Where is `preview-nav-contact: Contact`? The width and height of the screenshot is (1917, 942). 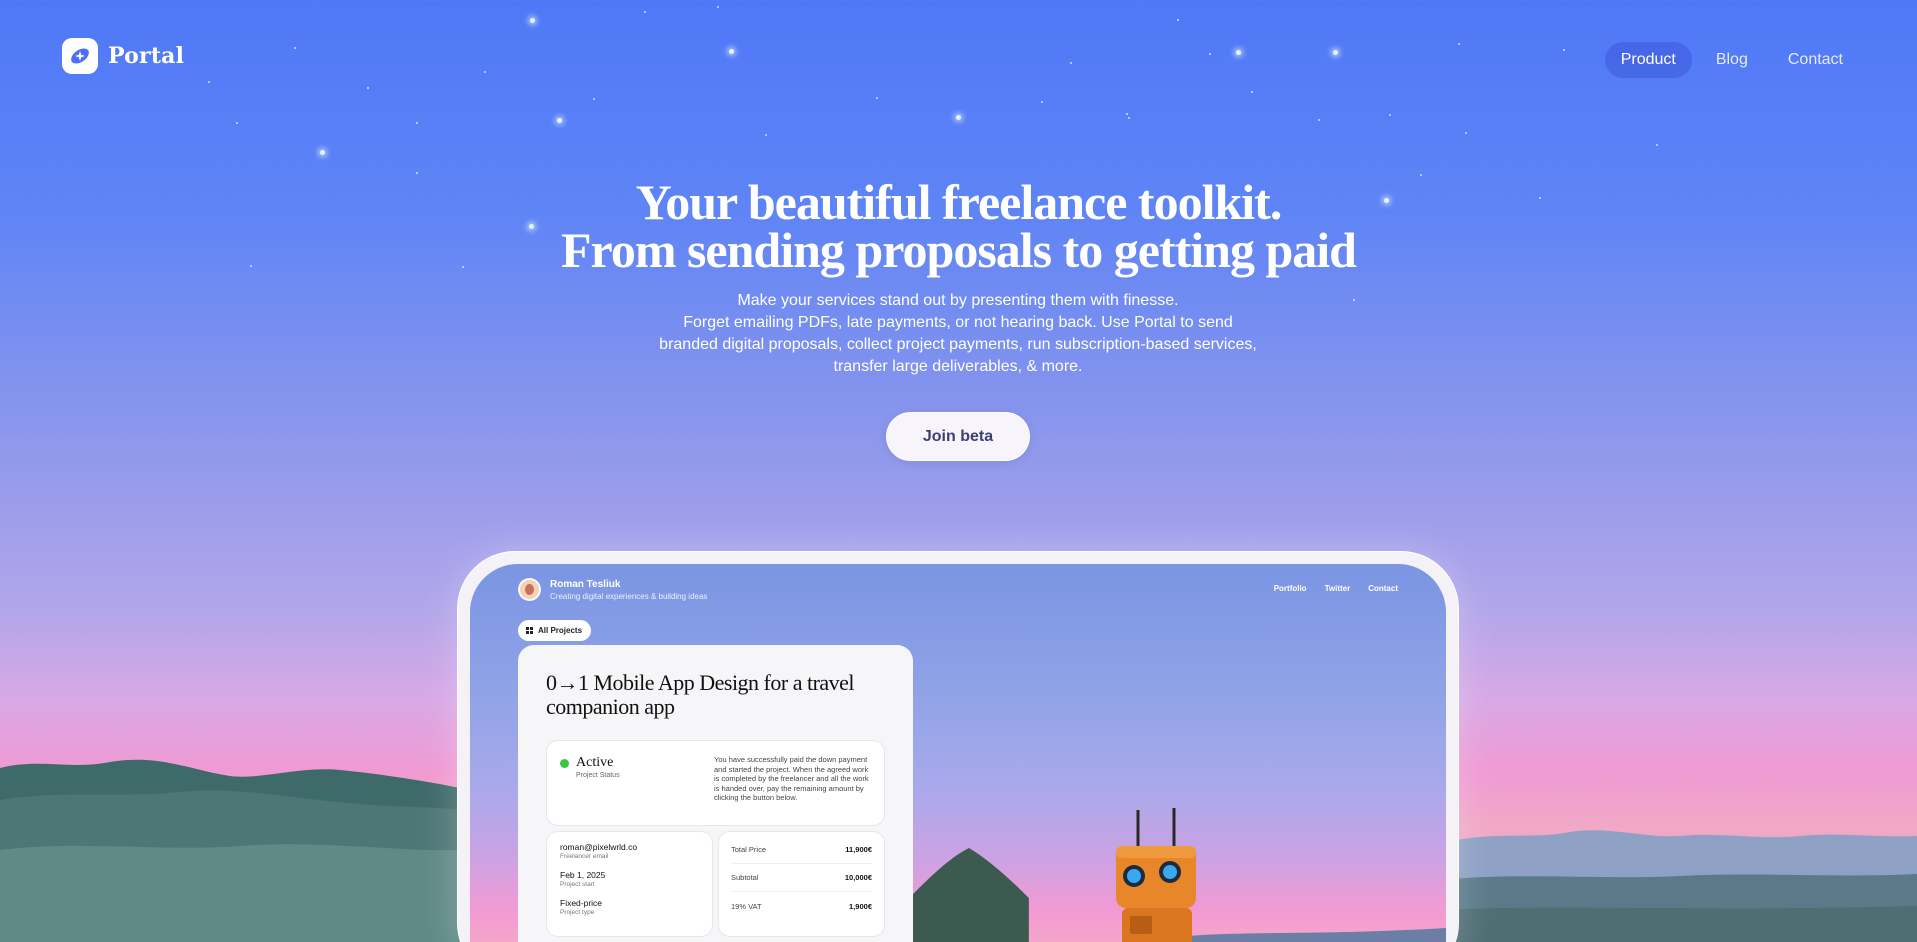 preview-nav-contact: Contact is located at coordinates (1383, 588).